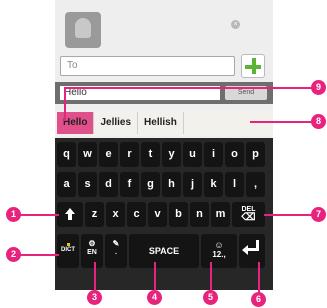 The width and height of the screenshot is (327, 308). I want to click on backspace-icon: ⌫, so click(248, 217).